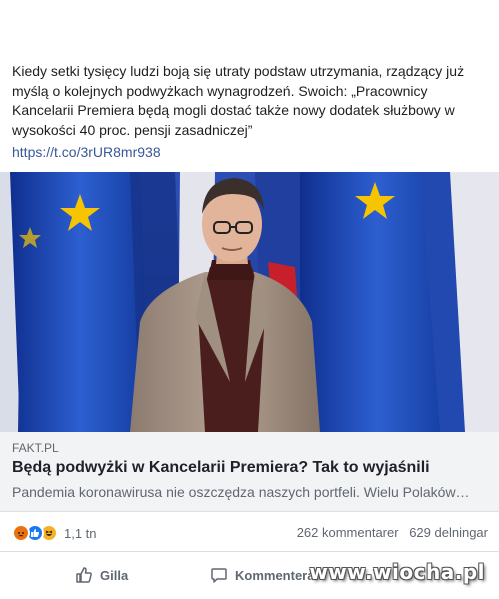 This screenshot has width=499, height=599. I want to click on reaction-count: 1,1 tn, so click(80, 533).